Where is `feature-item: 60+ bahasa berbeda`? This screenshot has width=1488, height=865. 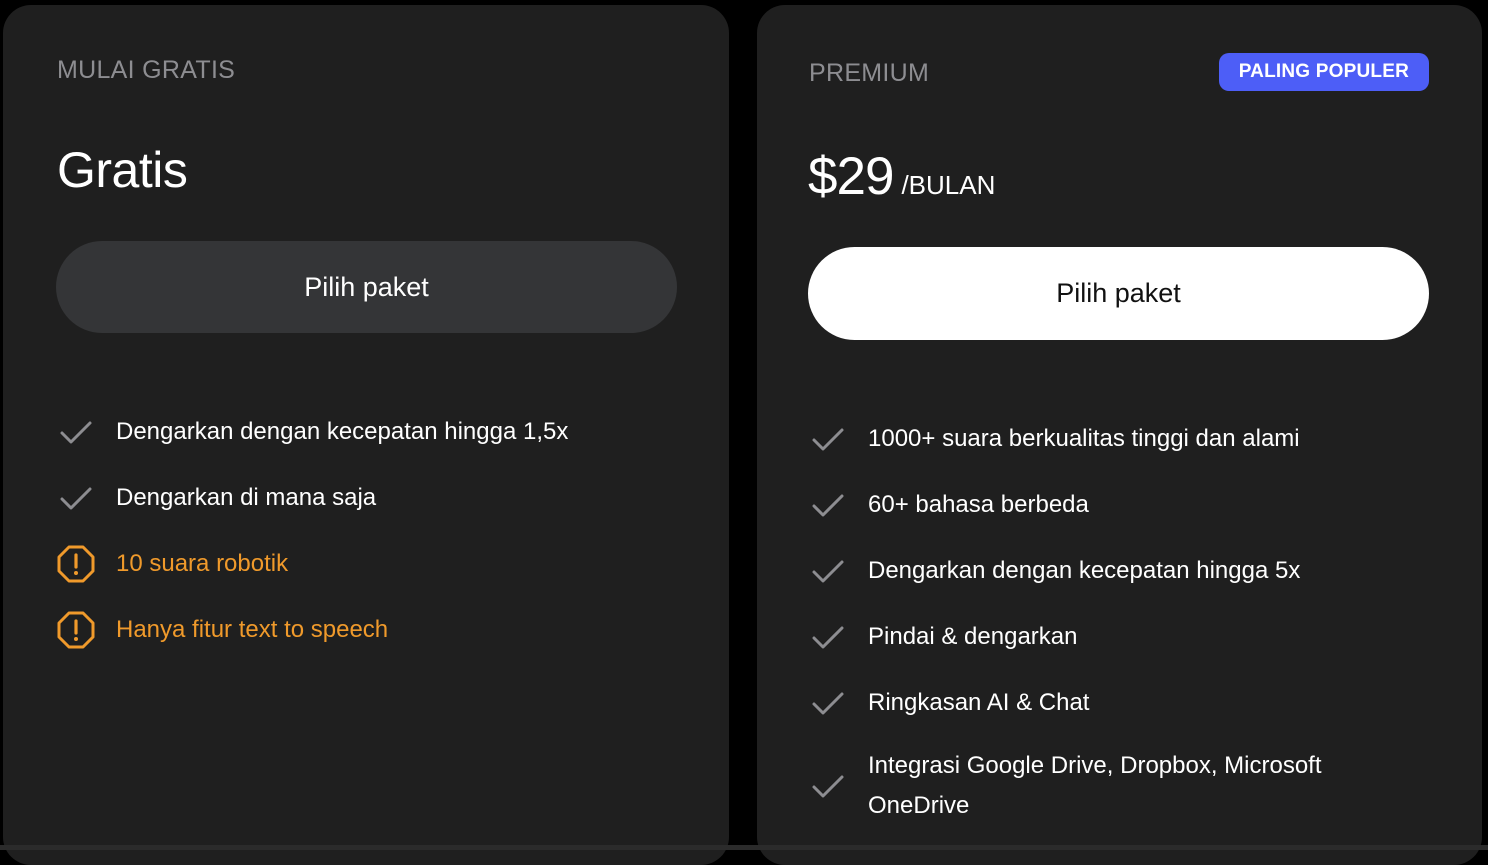
feature-item: 60+ bahasa berbeda is located at coordinates (1098, 505).